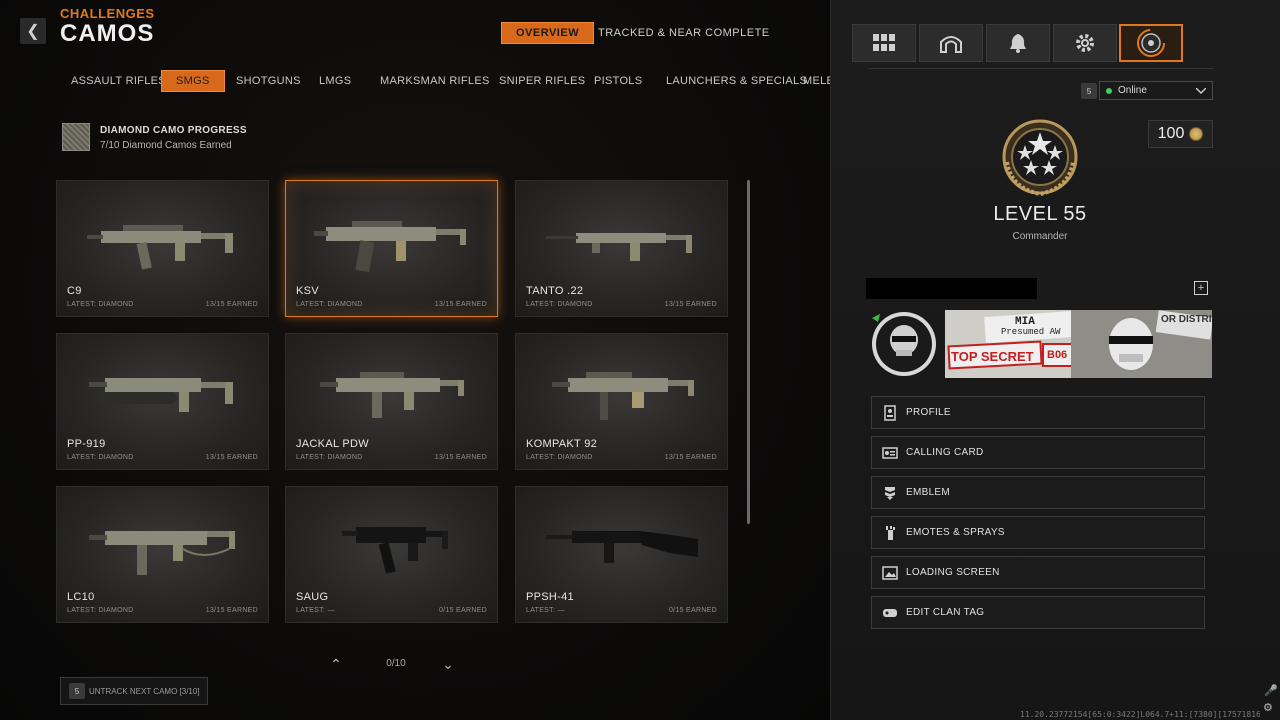 The height and width of the screenshot is (720, 1280). I want to click on calling-card-icon, so click(890, 452).